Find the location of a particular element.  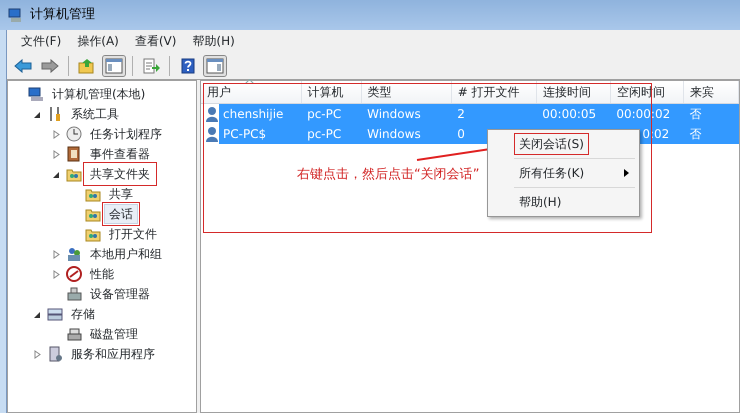

tree-item: 本地用户和组 is located at coordinates (126, 254).